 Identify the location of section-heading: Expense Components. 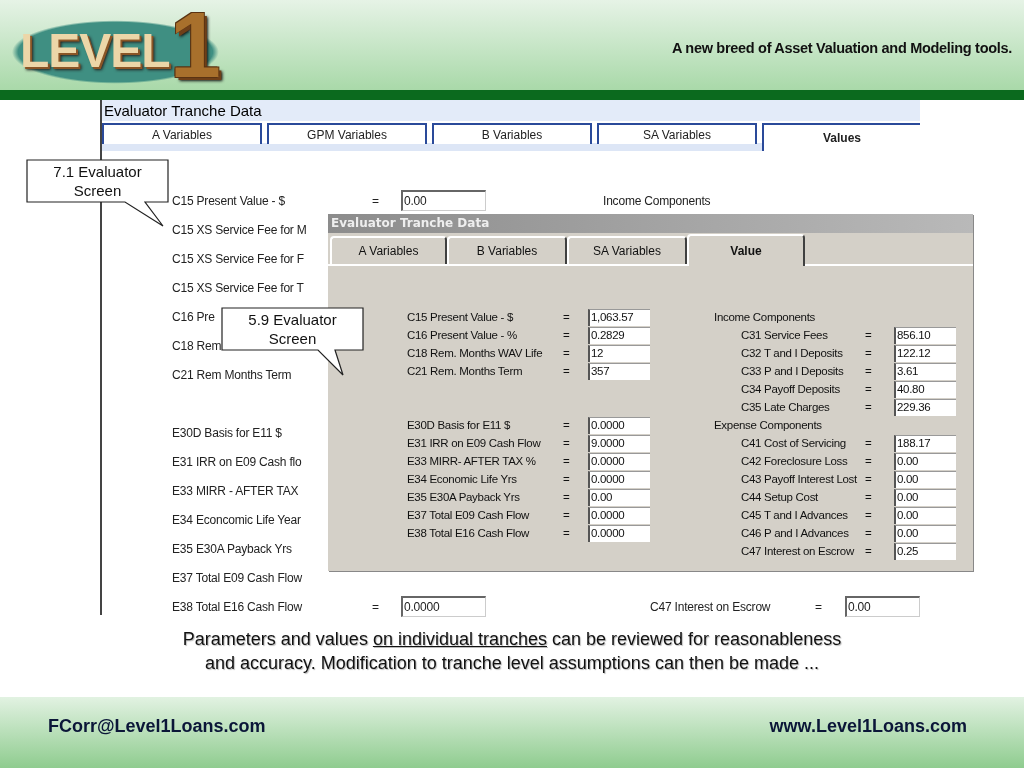
(768, 425).